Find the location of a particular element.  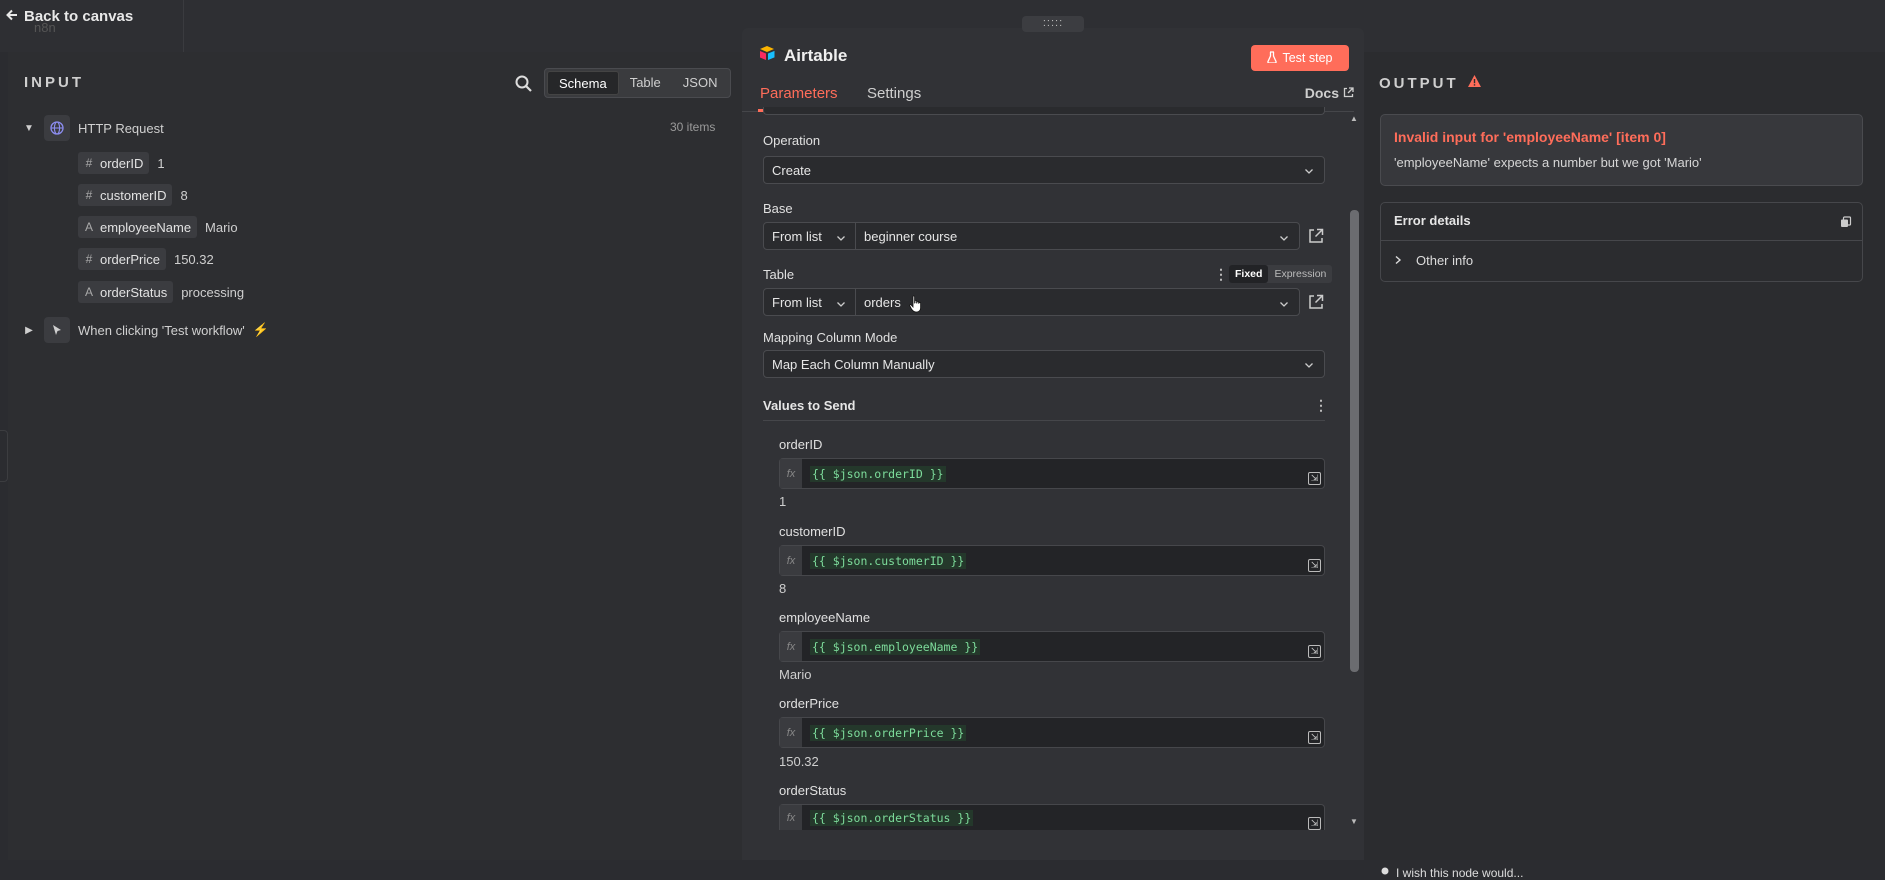

docs-link: Docs is located at coordinates (1329, 93).